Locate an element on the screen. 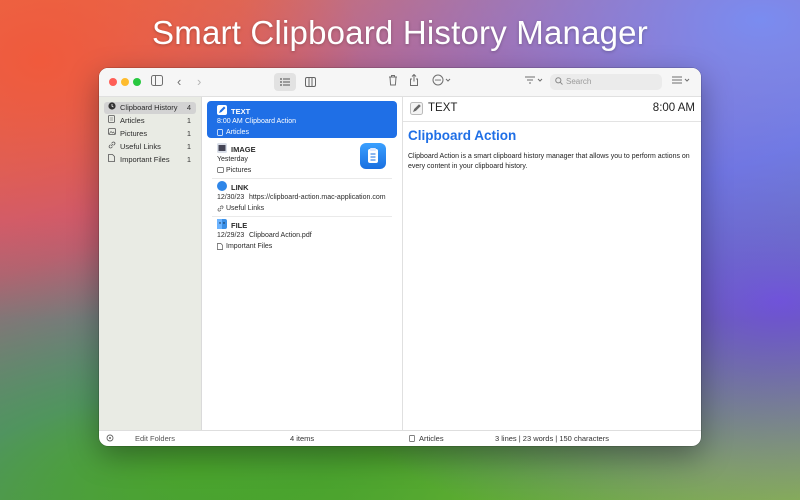 This screenshot has width=800, height=500. finder-icon is located at coordinates (222, 224).